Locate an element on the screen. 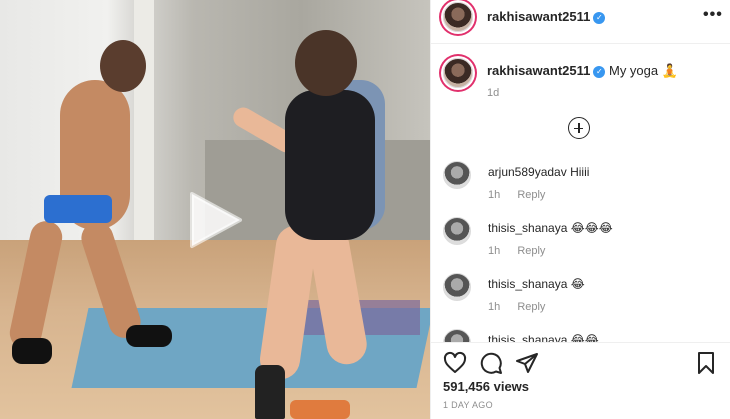 Image resolution: width=730 pixels, height=419 pixels. person-left-shorts is located at coordinates (78, 209).